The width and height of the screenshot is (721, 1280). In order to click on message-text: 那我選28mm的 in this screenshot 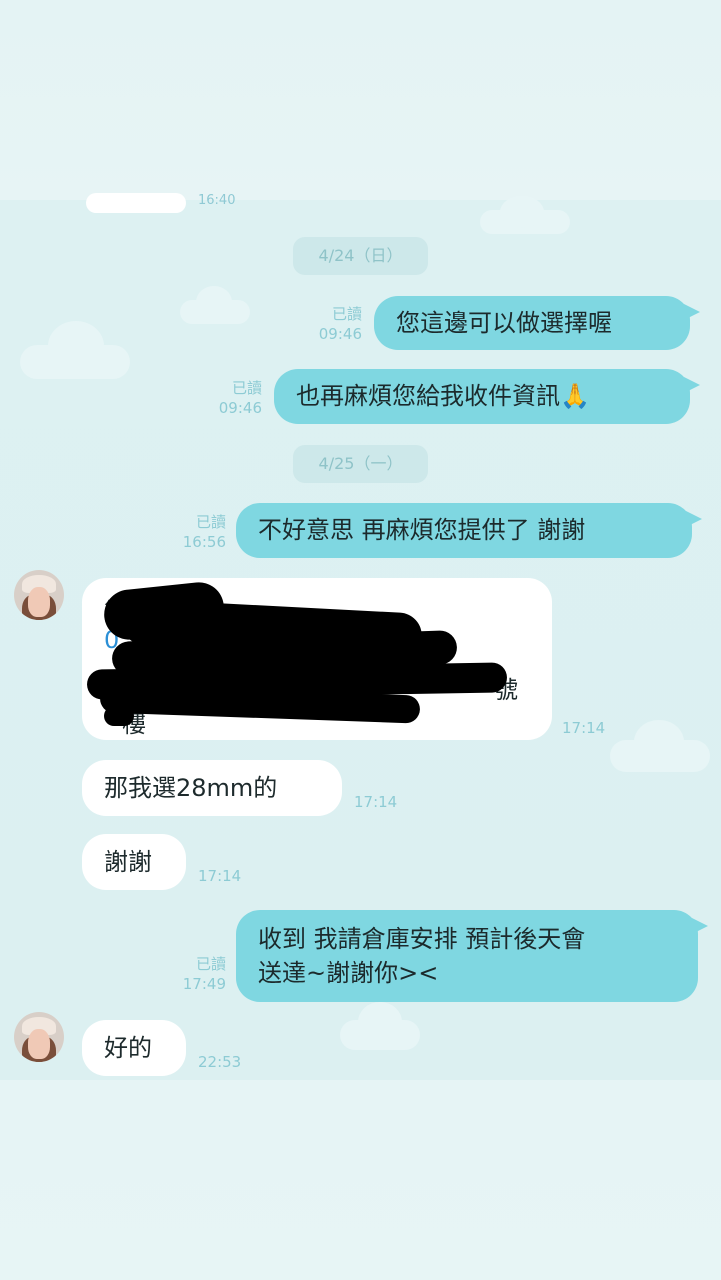, I will do `click(191, 788)`.